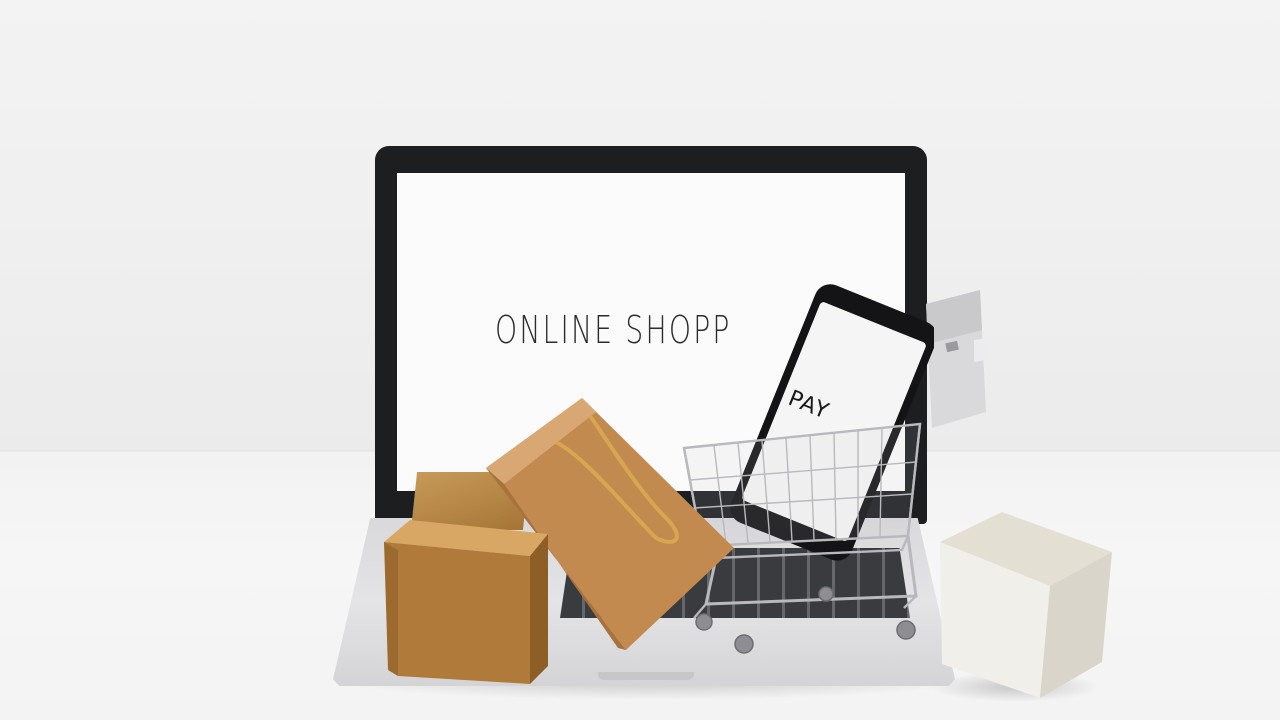  I want to click on laptop-front-notch, so click(646, 676).